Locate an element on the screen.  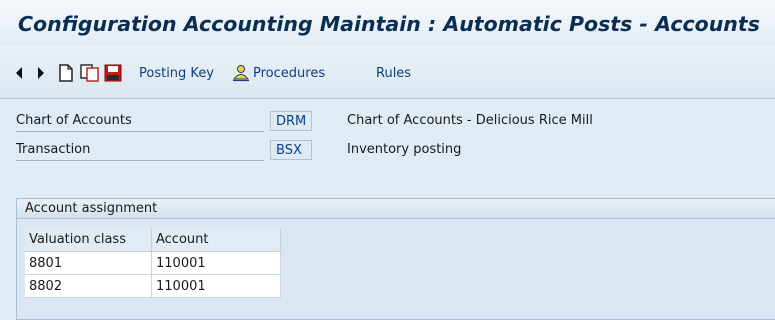
chart-of-accounts-description: Chart of Accounts - Delicious Rice Mill is located at coordinates (470, 120).